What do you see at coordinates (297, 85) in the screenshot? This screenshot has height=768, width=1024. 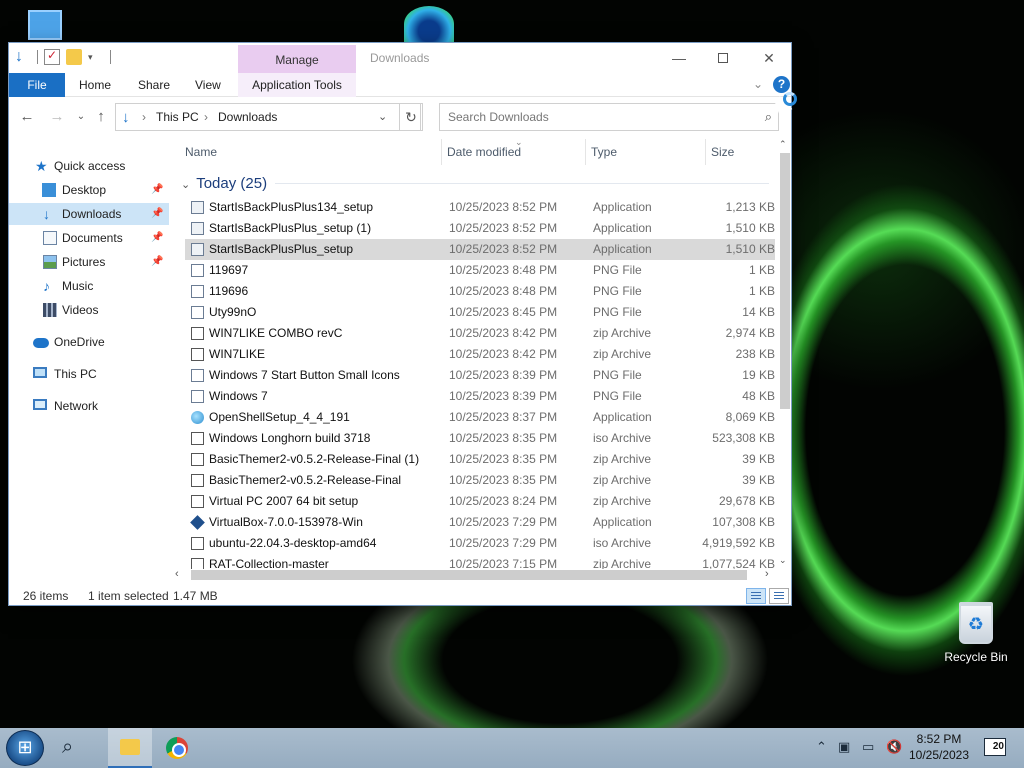 I see `tab-application-tools: Application Tools` at bounding box center [297, 85].